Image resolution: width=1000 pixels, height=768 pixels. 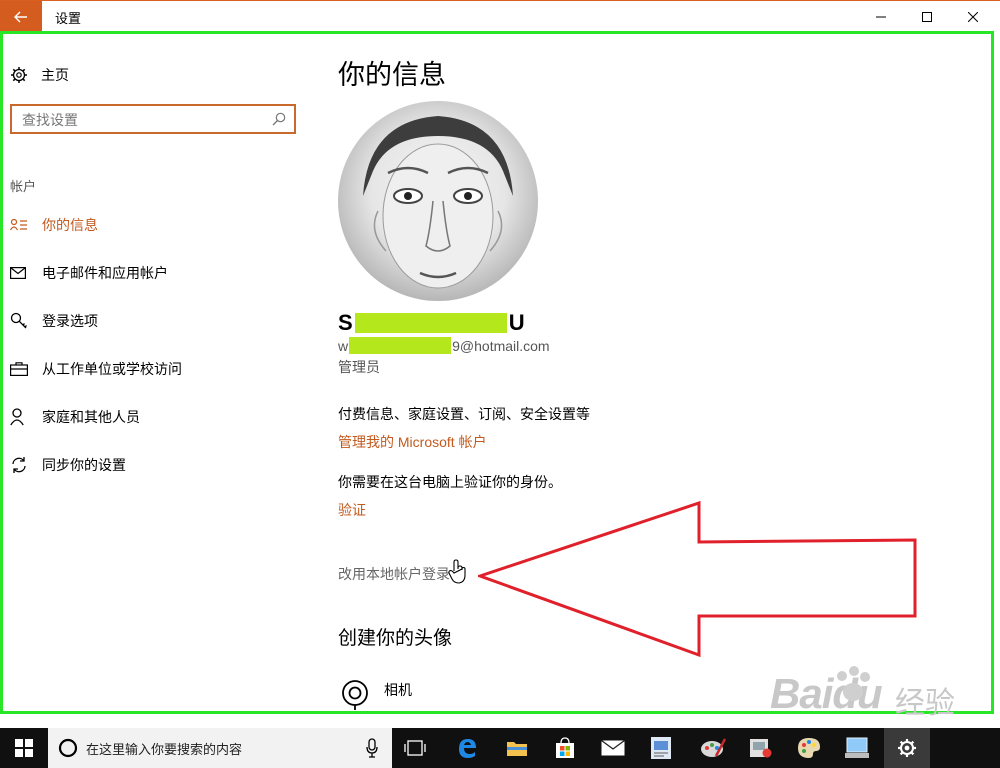 I want to click on close-icon, so click(x=973, y=16).